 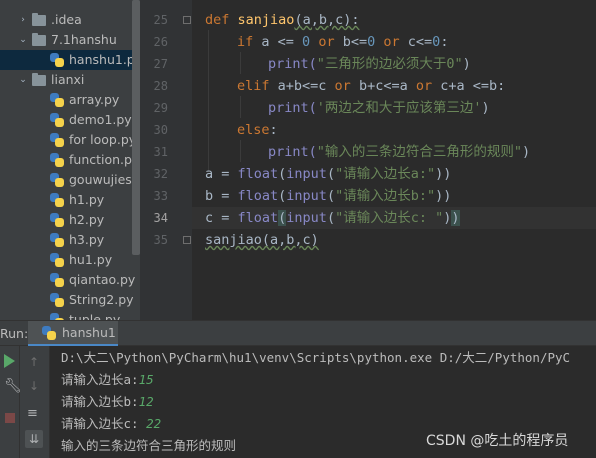 I want to click on console-input-line-a: 请输入边长a:15, so click(x=107, y=379).